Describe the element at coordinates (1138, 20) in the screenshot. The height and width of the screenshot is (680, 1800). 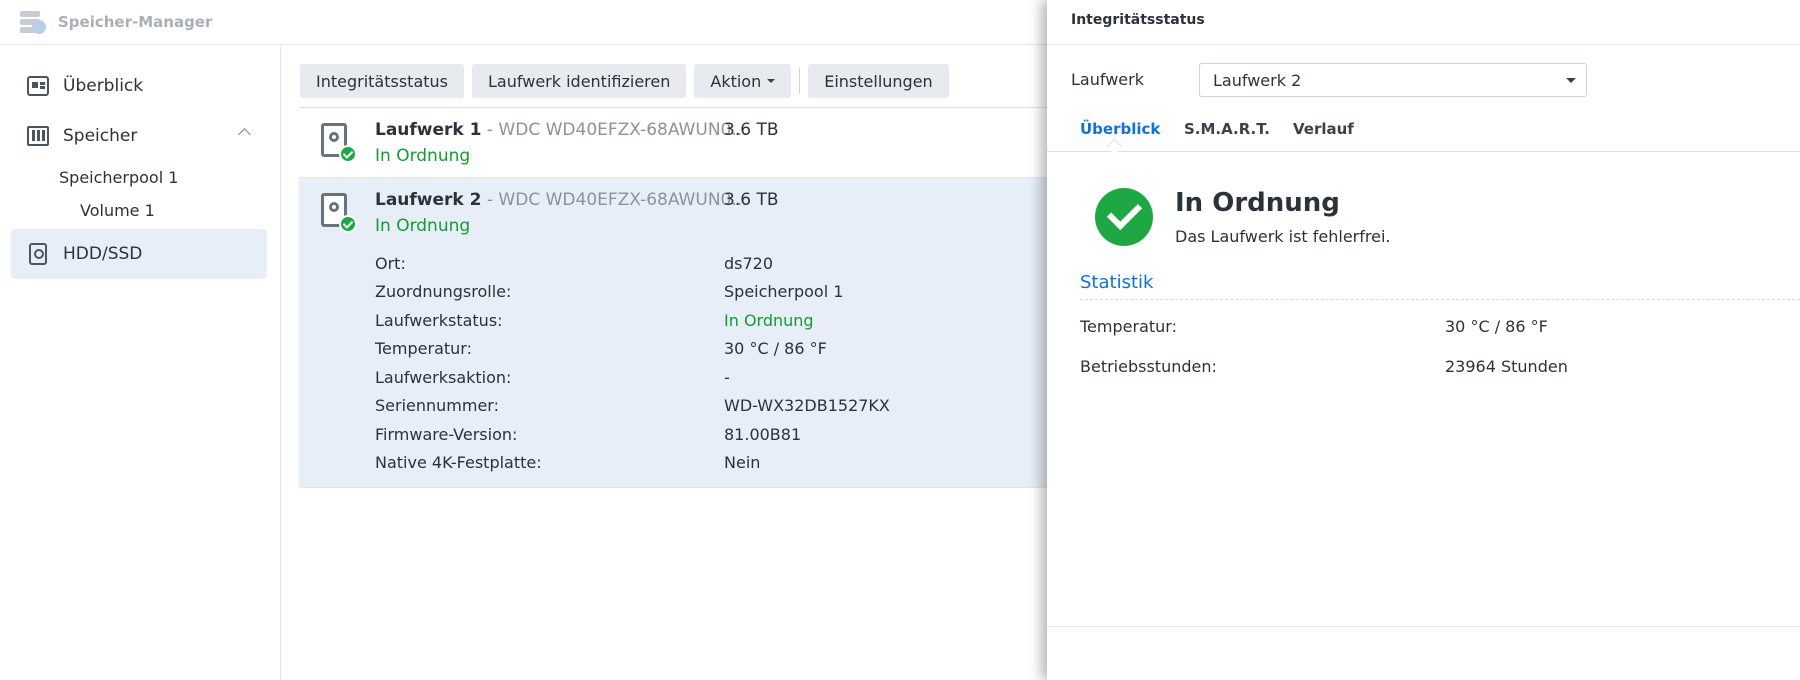
I see `panel-title: Integritätsstatus` at that location.